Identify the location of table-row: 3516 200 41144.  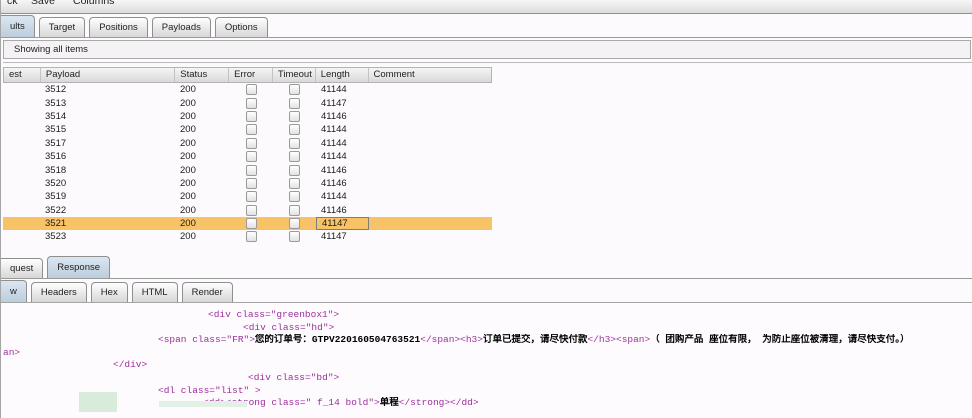
(247, 156).